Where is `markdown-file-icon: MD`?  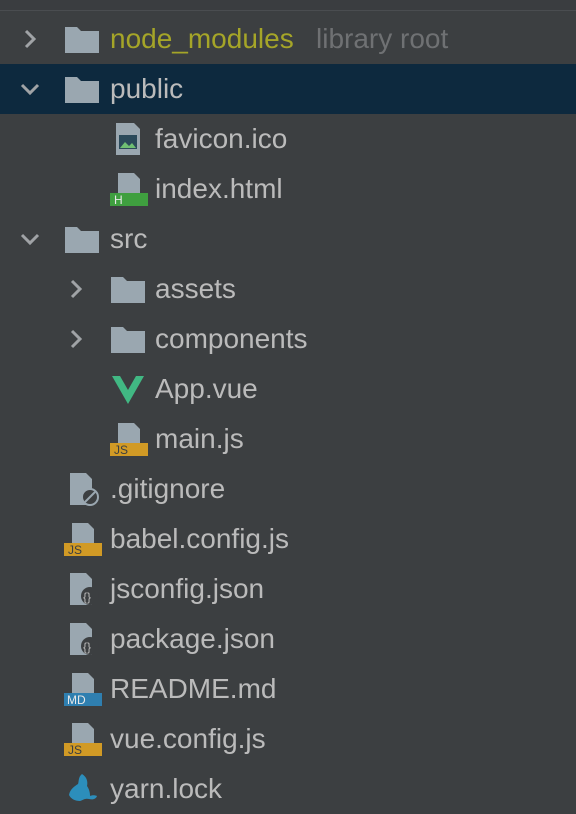
markdown-file-icon: MD is located at coordinates (82, 689).